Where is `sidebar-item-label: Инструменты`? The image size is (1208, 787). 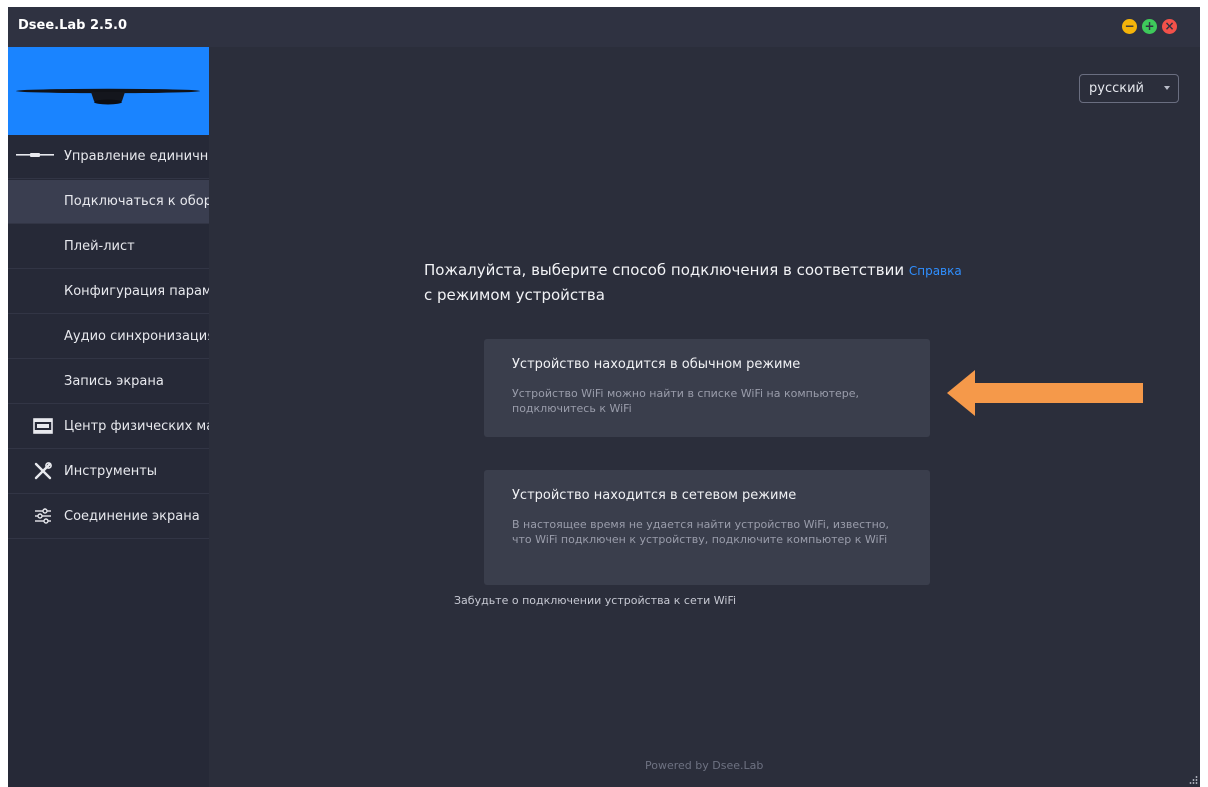
sidebar-item-label: Инструменты is located at coordinates (111, 471).